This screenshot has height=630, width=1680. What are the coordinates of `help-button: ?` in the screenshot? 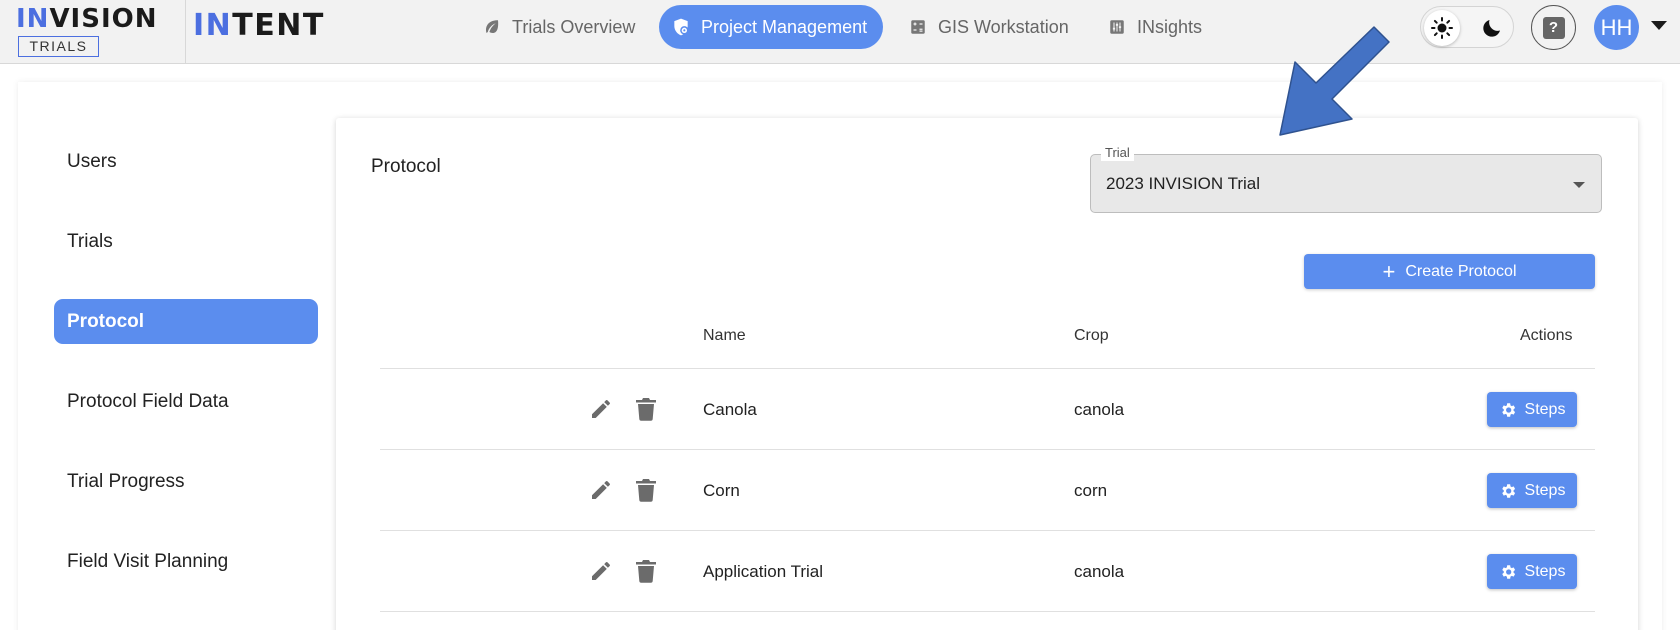 It's located at (1553, 27).